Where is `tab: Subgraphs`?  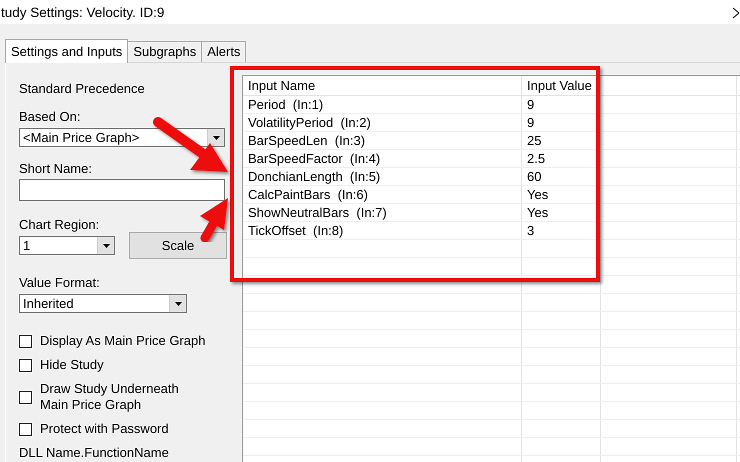 tab: Subgraphs is located at coordinates (164, 51).